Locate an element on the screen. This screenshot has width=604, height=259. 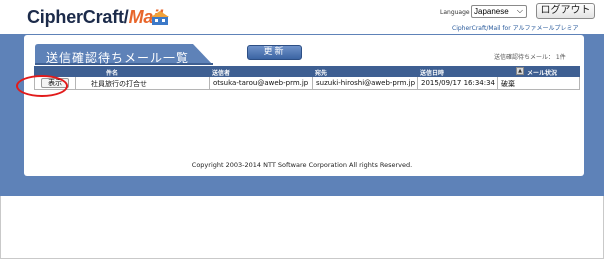
logo-text: CipherCraft/ is located at coordinates (78, 17).